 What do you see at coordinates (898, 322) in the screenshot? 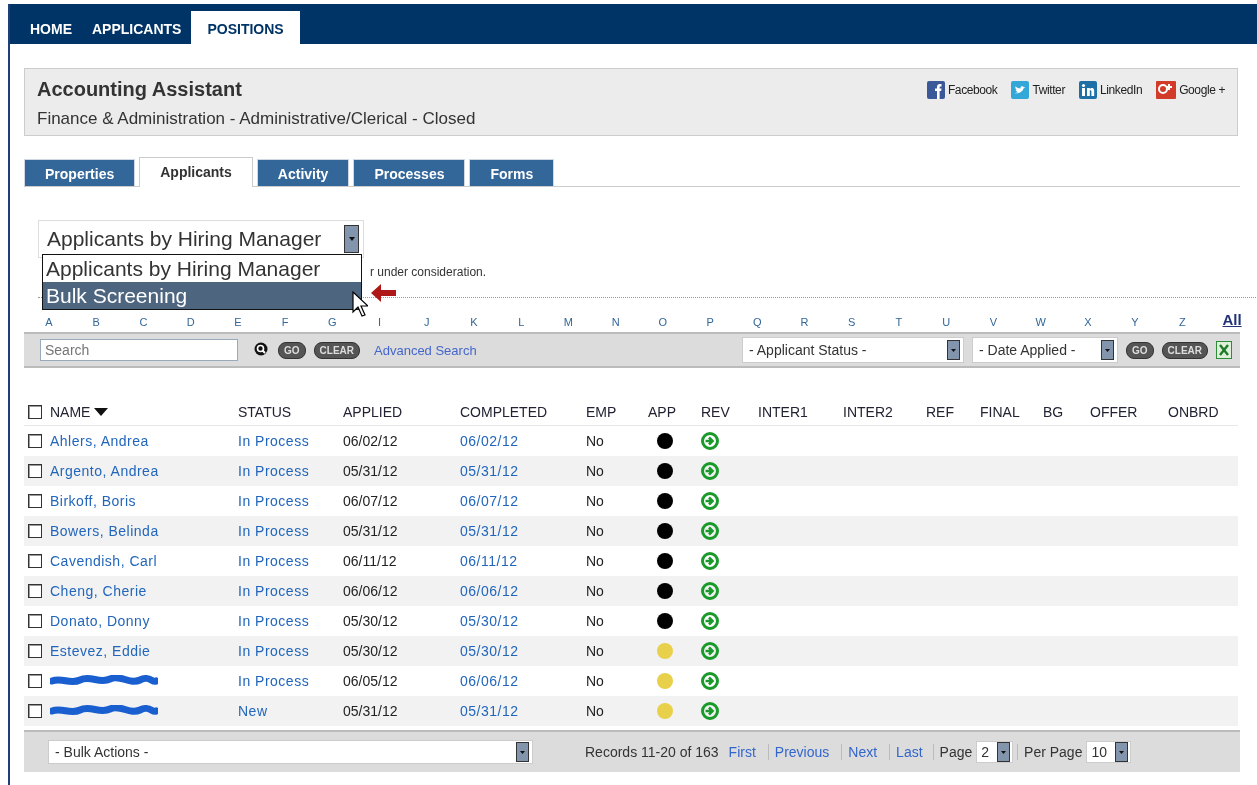
I see `letter-link: T` at bounding box center [898, 322].